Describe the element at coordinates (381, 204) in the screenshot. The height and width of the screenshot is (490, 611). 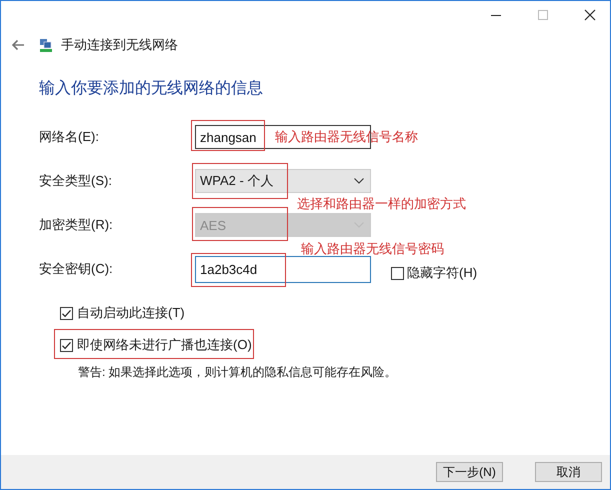
I see `annotation-text: 选择和路由器一样的加密方式` at that location.